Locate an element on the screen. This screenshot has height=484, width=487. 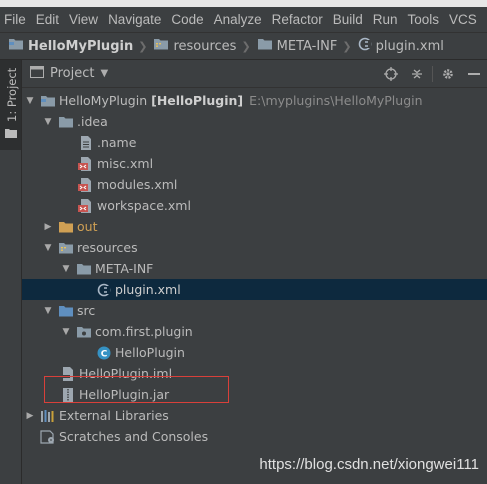
chevron-down-icon: ▼ is located at coordinates (104, 73).